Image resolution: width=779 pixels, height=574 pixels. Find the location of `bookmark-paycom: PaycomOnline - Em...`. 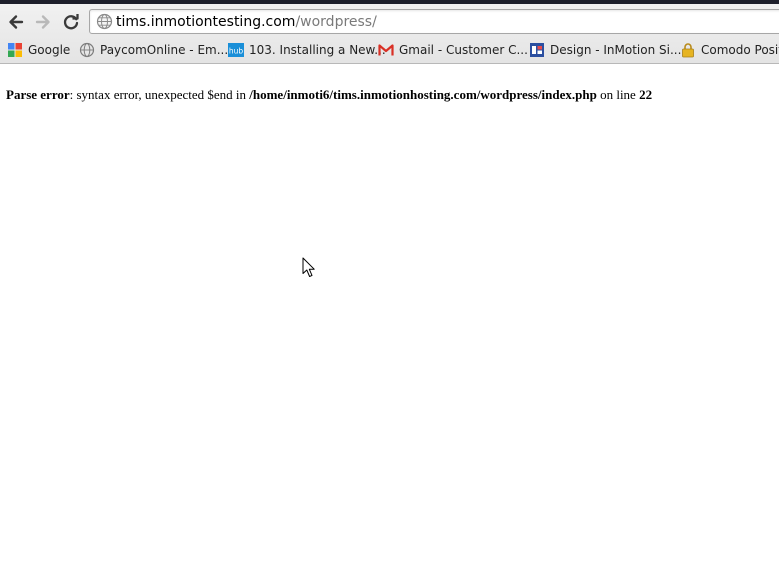

bookmark-paycom: PaycomOnline - Em... is located at coordinates (153, 50).